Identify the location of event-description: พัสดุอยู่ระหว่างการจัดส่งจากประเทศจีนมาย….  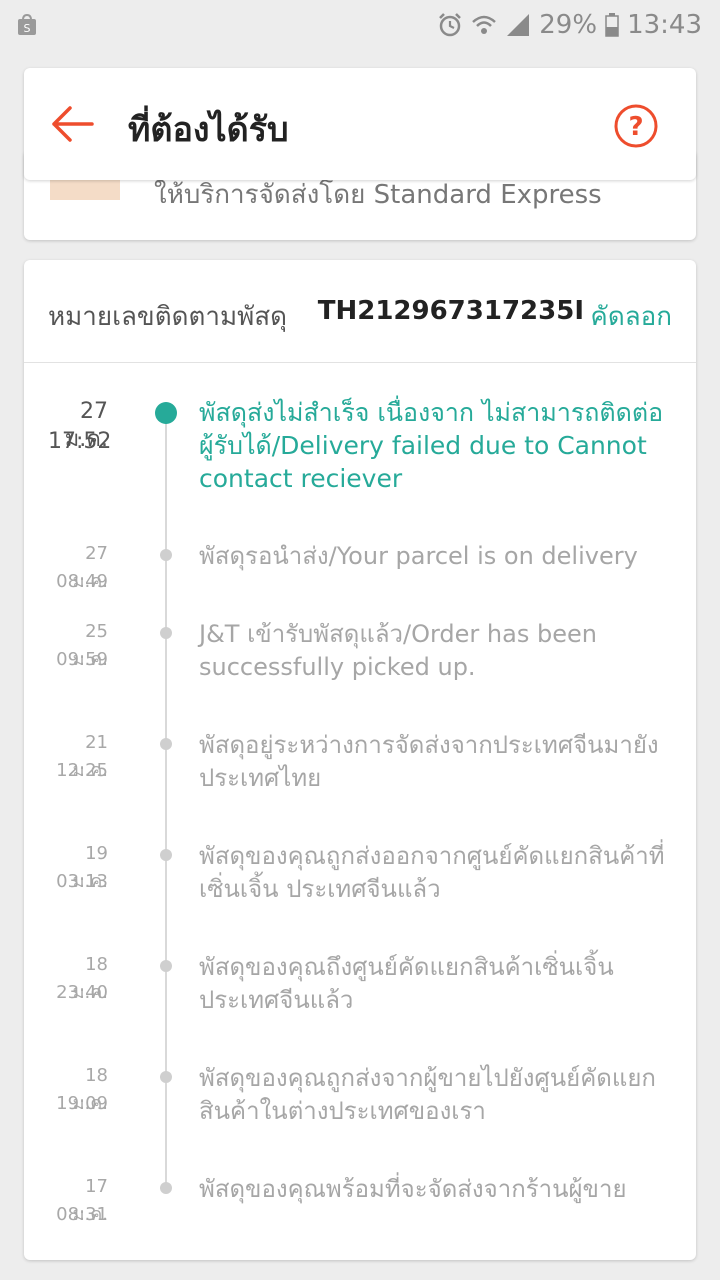
(429, 761).